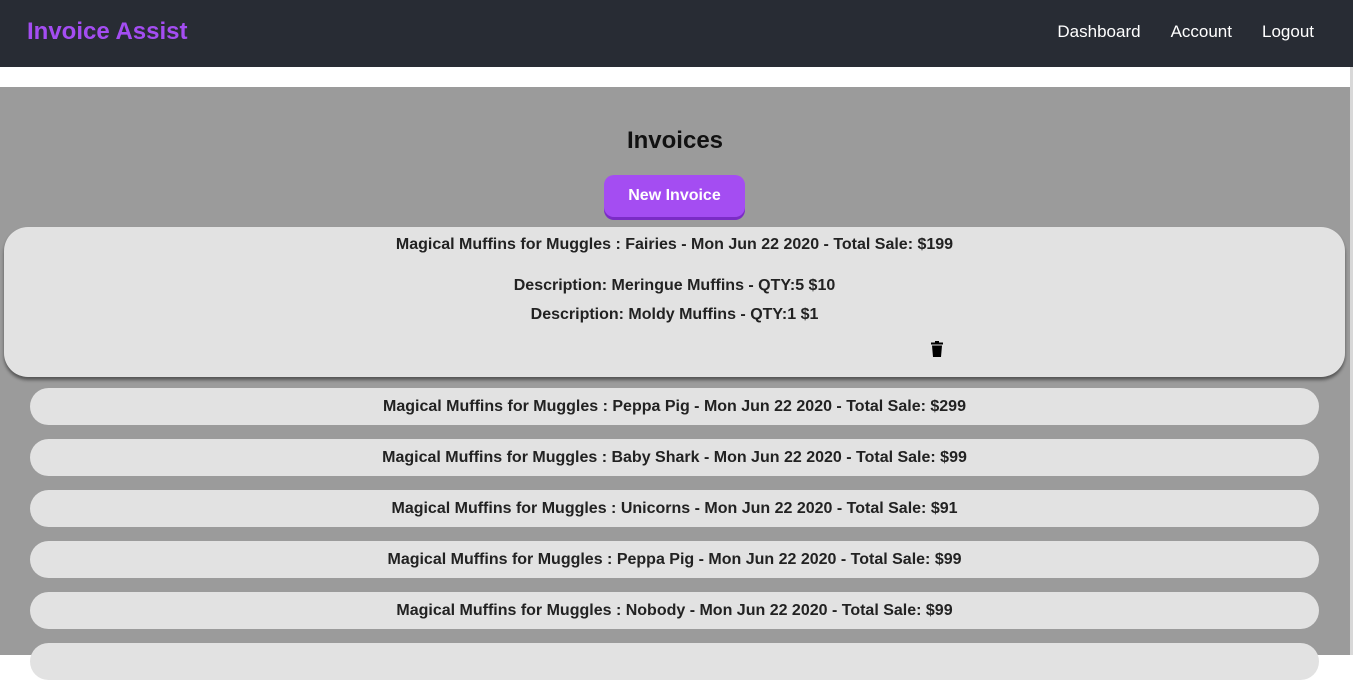  Describe the element at coordinates (674, 661) in the screenshot. I see `invoice-row-partial` at that location.